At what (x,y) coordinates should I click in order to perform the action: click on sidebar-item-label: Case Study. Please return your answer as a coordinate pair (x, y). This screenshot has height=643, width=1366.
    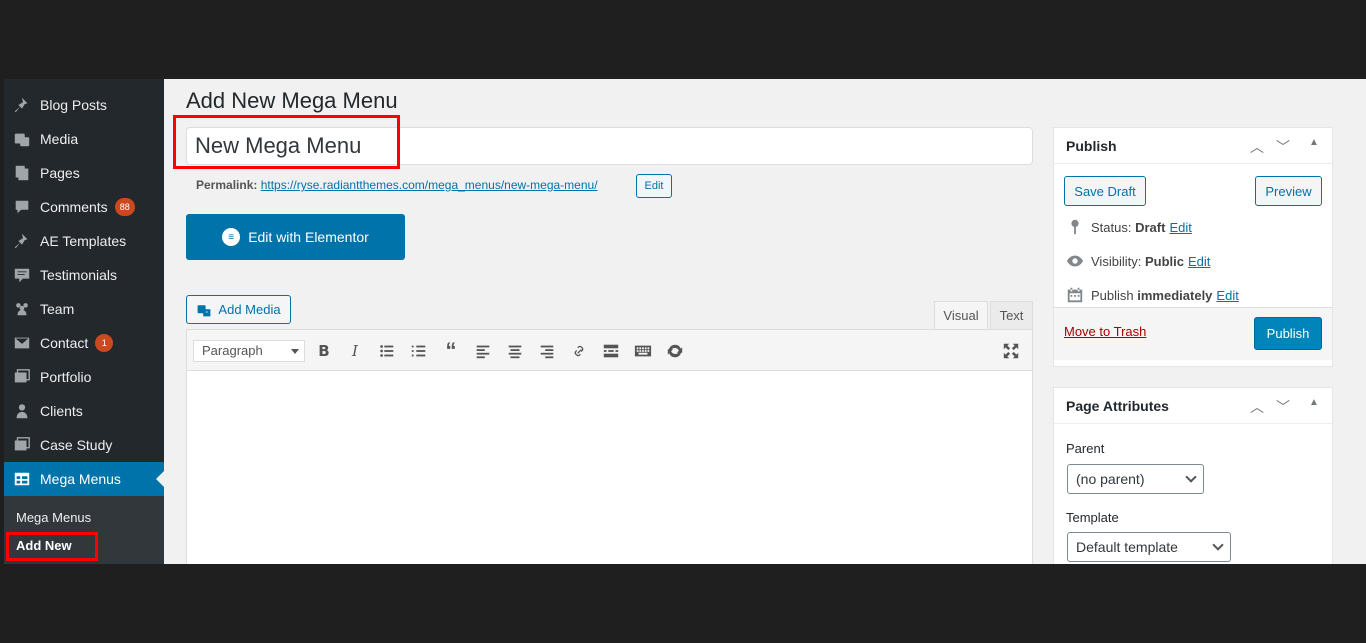
    Looking at the image, I should click on (76, 445).